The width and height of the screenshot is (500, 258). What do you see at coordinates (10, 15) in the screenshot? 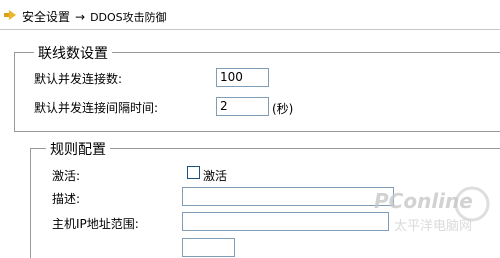
I see `breadcrumb-arrow-icon` at bounding box center [10, 15].